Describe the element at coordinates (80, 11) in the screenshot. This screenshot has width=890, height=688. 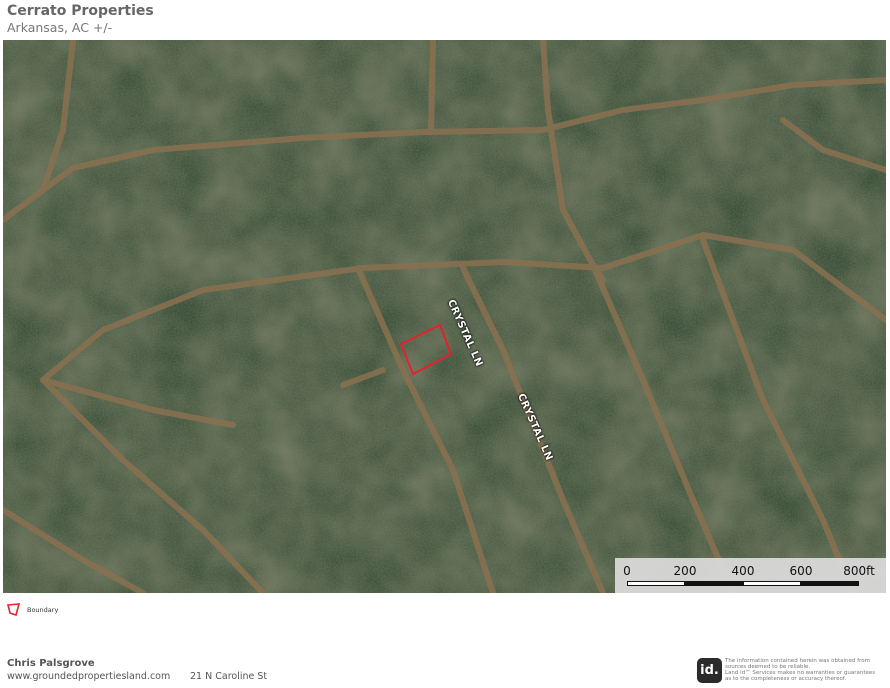
I see `map-title: Cerrato Properties` at that location.